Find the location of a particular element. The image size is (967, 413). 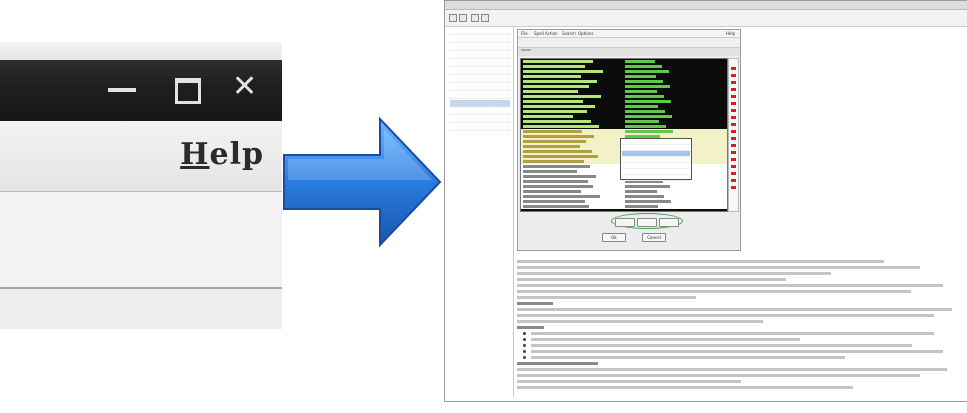

menu-bar: Help is located at coordinates (141, 156).